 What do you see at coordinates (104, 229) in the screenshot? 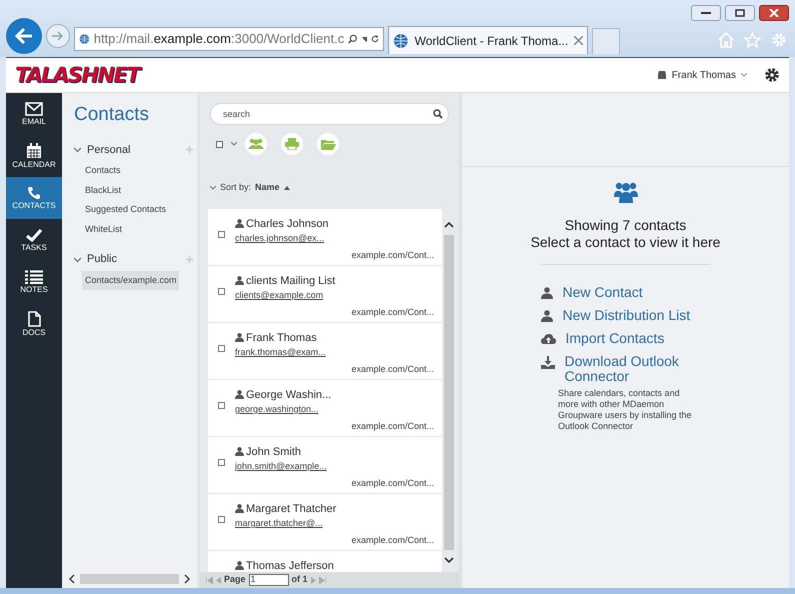
I see `folder-item: WhiteList` at bounding box center [104, 229].